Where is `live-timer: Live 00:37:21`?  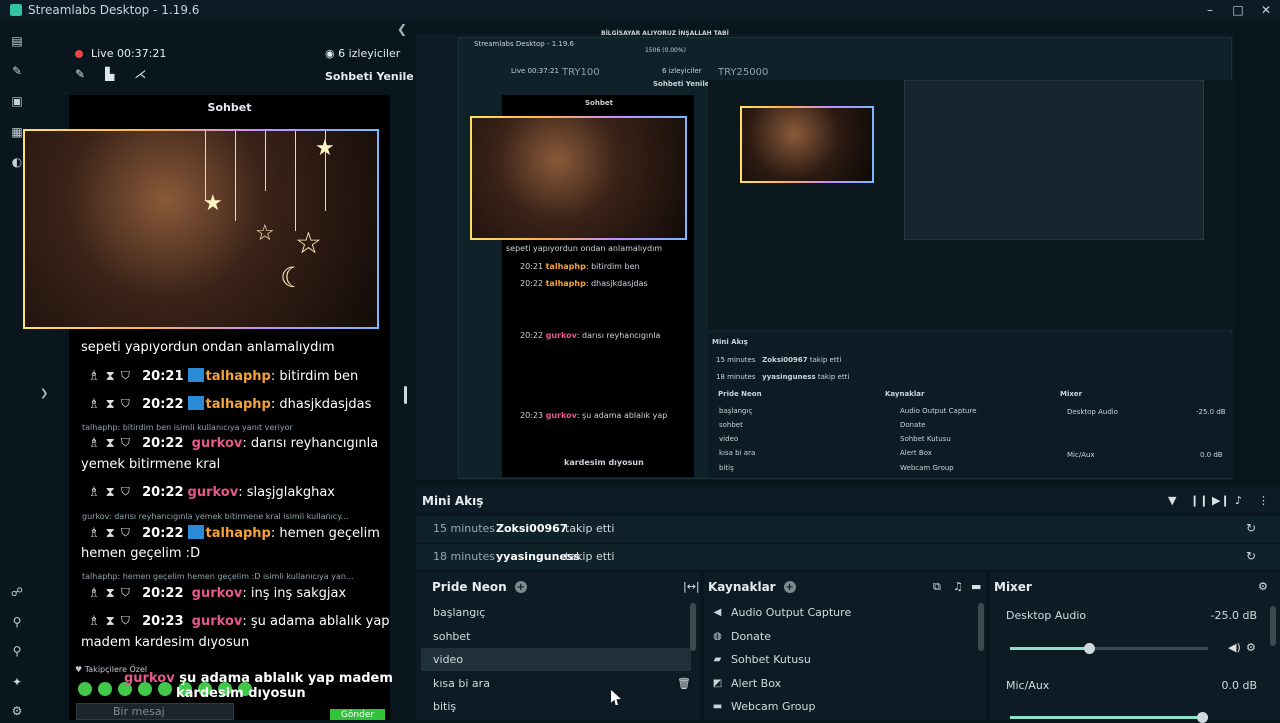 live-timer: Live 00:37:21 is located at coordinates (129, 53).